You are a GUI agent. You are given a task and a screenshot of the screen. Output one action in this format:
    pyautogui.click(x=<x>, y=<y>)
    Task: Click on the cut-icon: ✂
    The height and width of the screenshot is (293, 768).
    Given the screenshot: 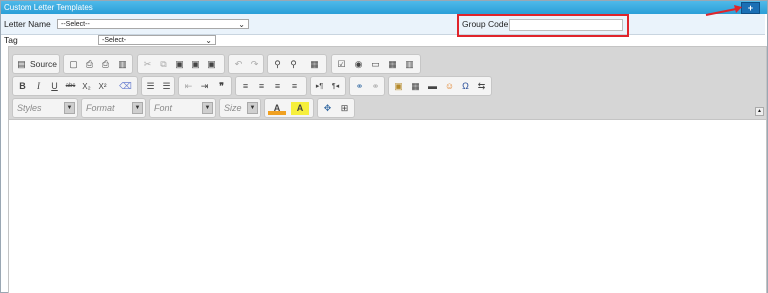 What is the action you would take?
    pyautogui.click(x=147, y=64)
    